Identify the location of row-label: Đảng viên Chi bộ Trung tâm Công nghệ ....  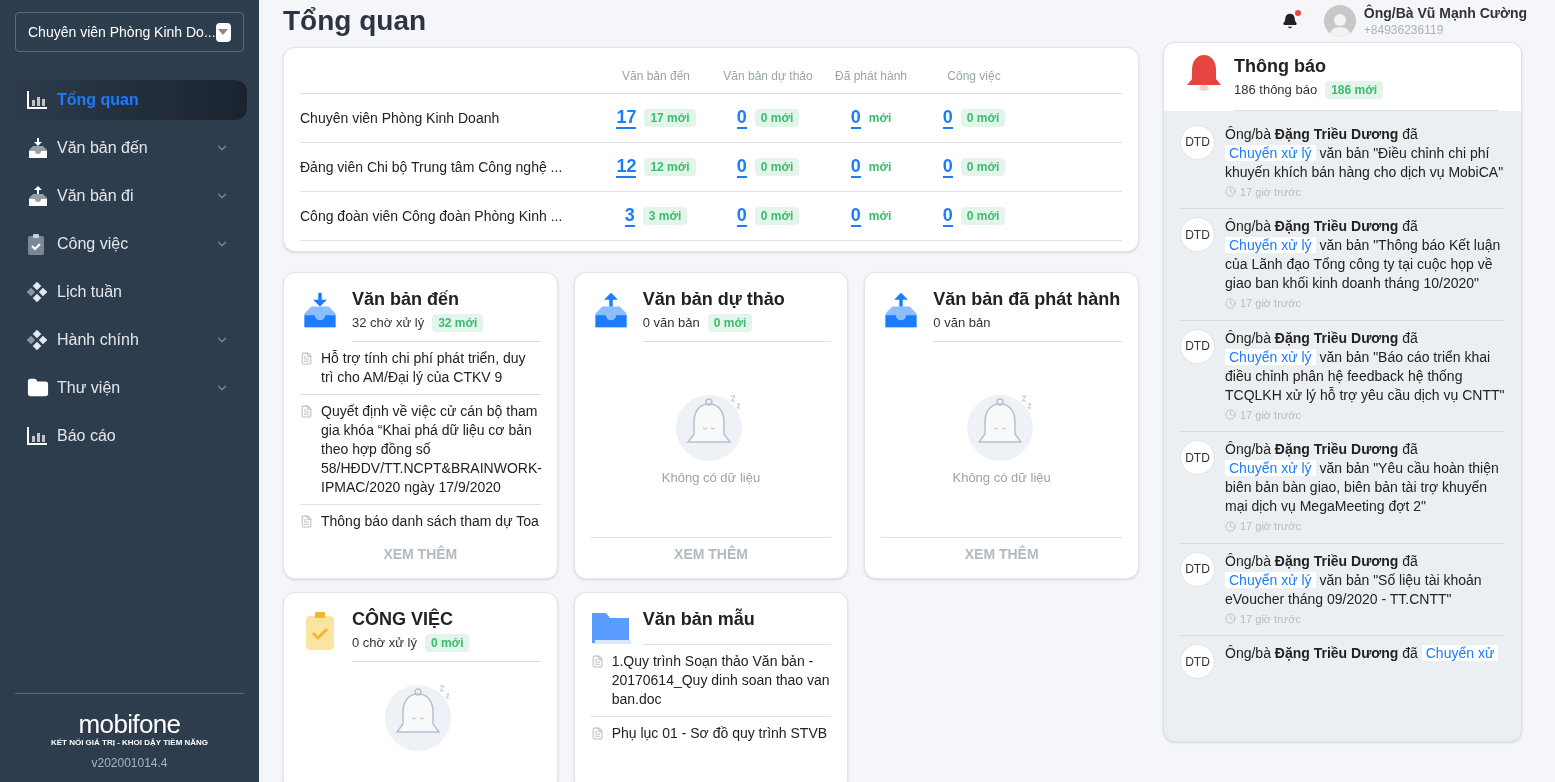
(432, 167).